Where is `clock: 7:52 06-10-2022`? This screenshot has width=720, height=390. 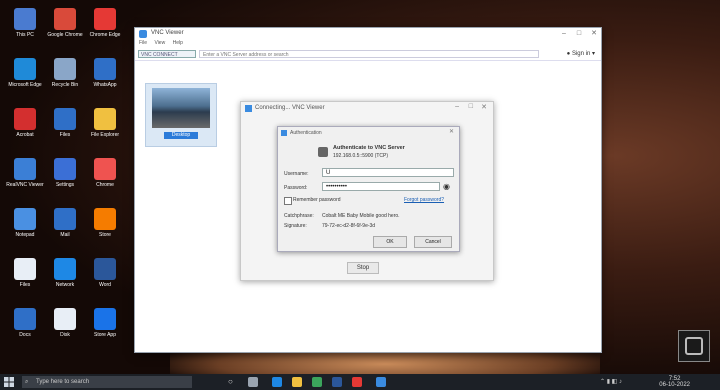 clock: 7:52 06-10-2022 is located at coordinates (674, 382).